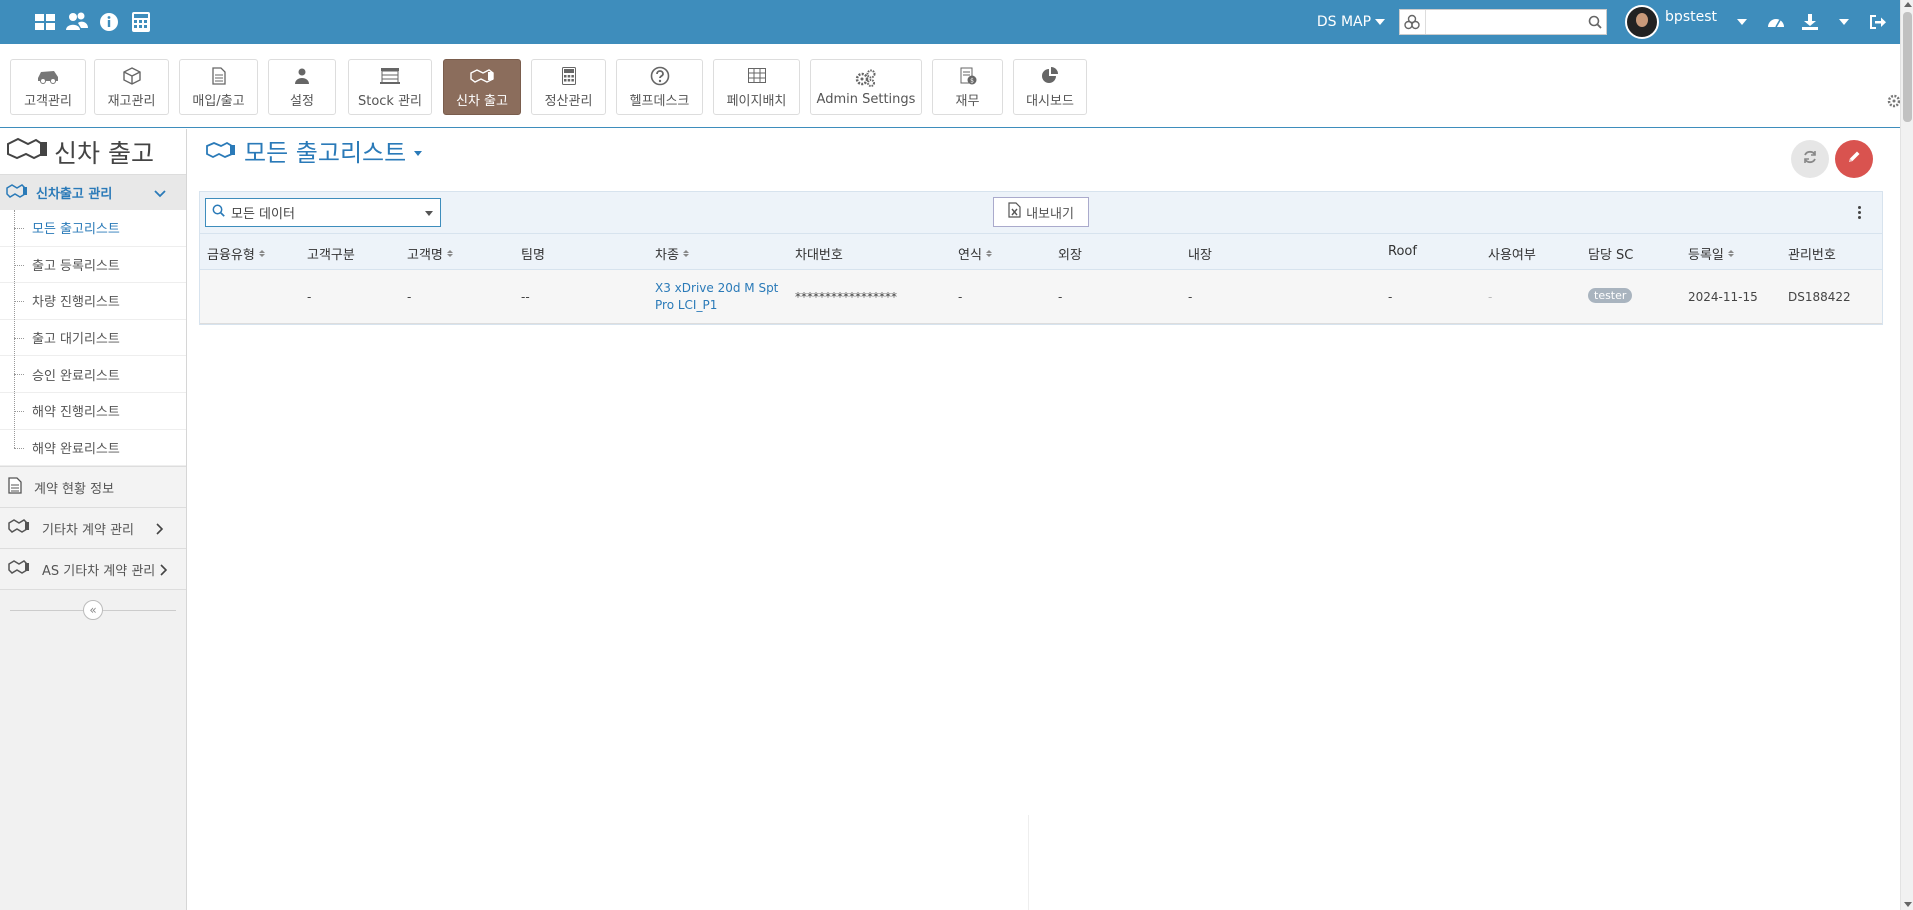  I want to click on column-header-label: 내장, so click(1200, 255).